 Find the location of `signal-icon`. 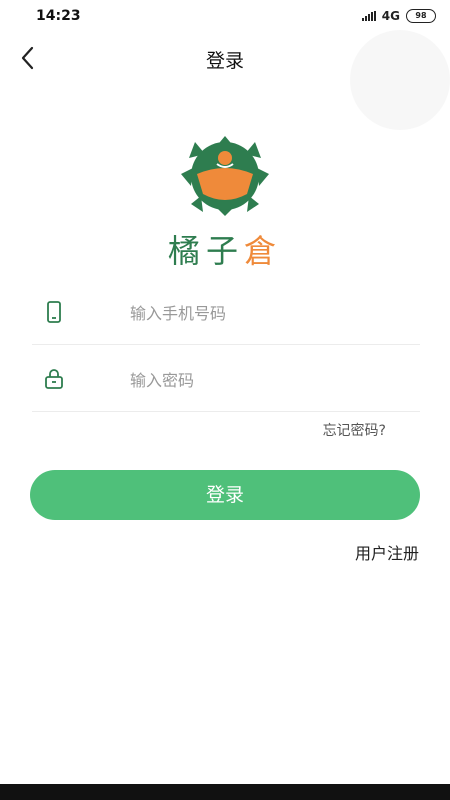

signal-icon is located at coordinates (368, 16).